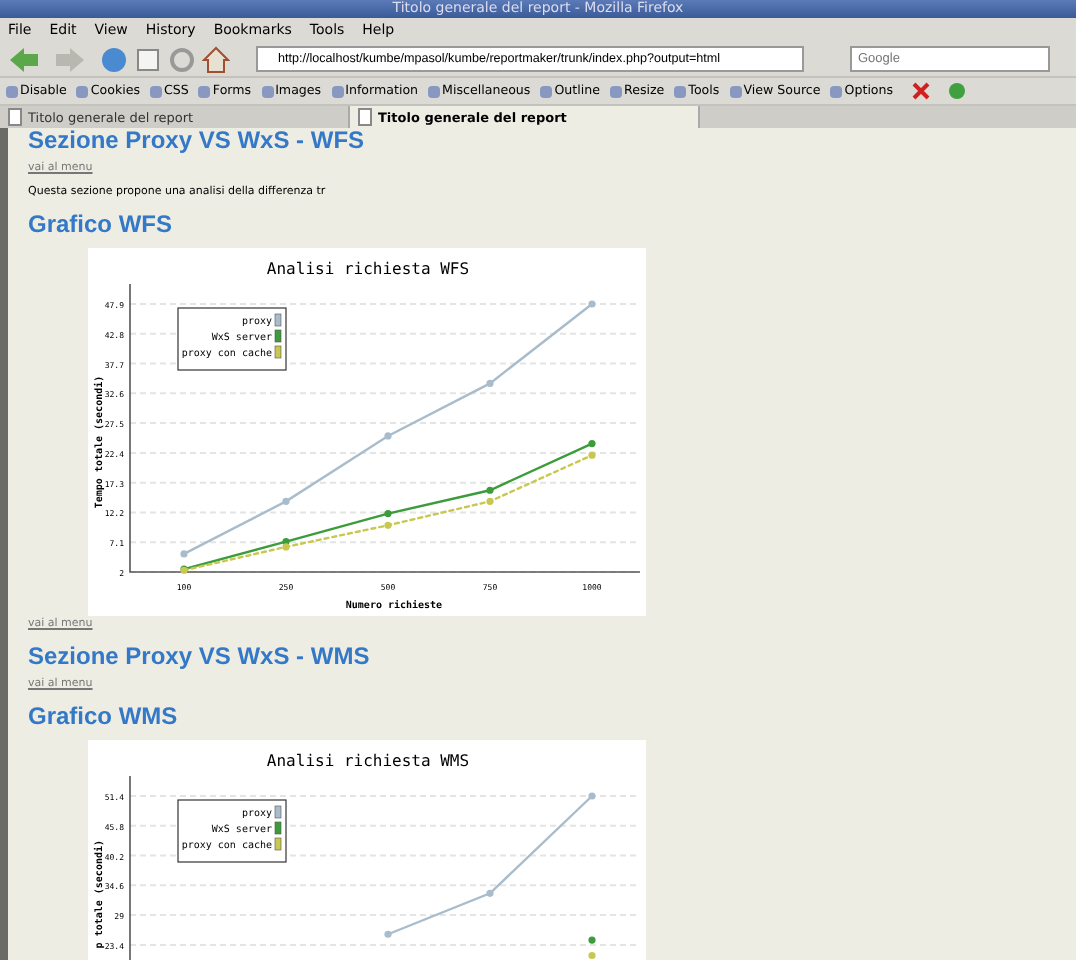  Describe the element at coordinates (100, 224) in the screenshot. I see `section-heading: Grafico WFS` at that location.